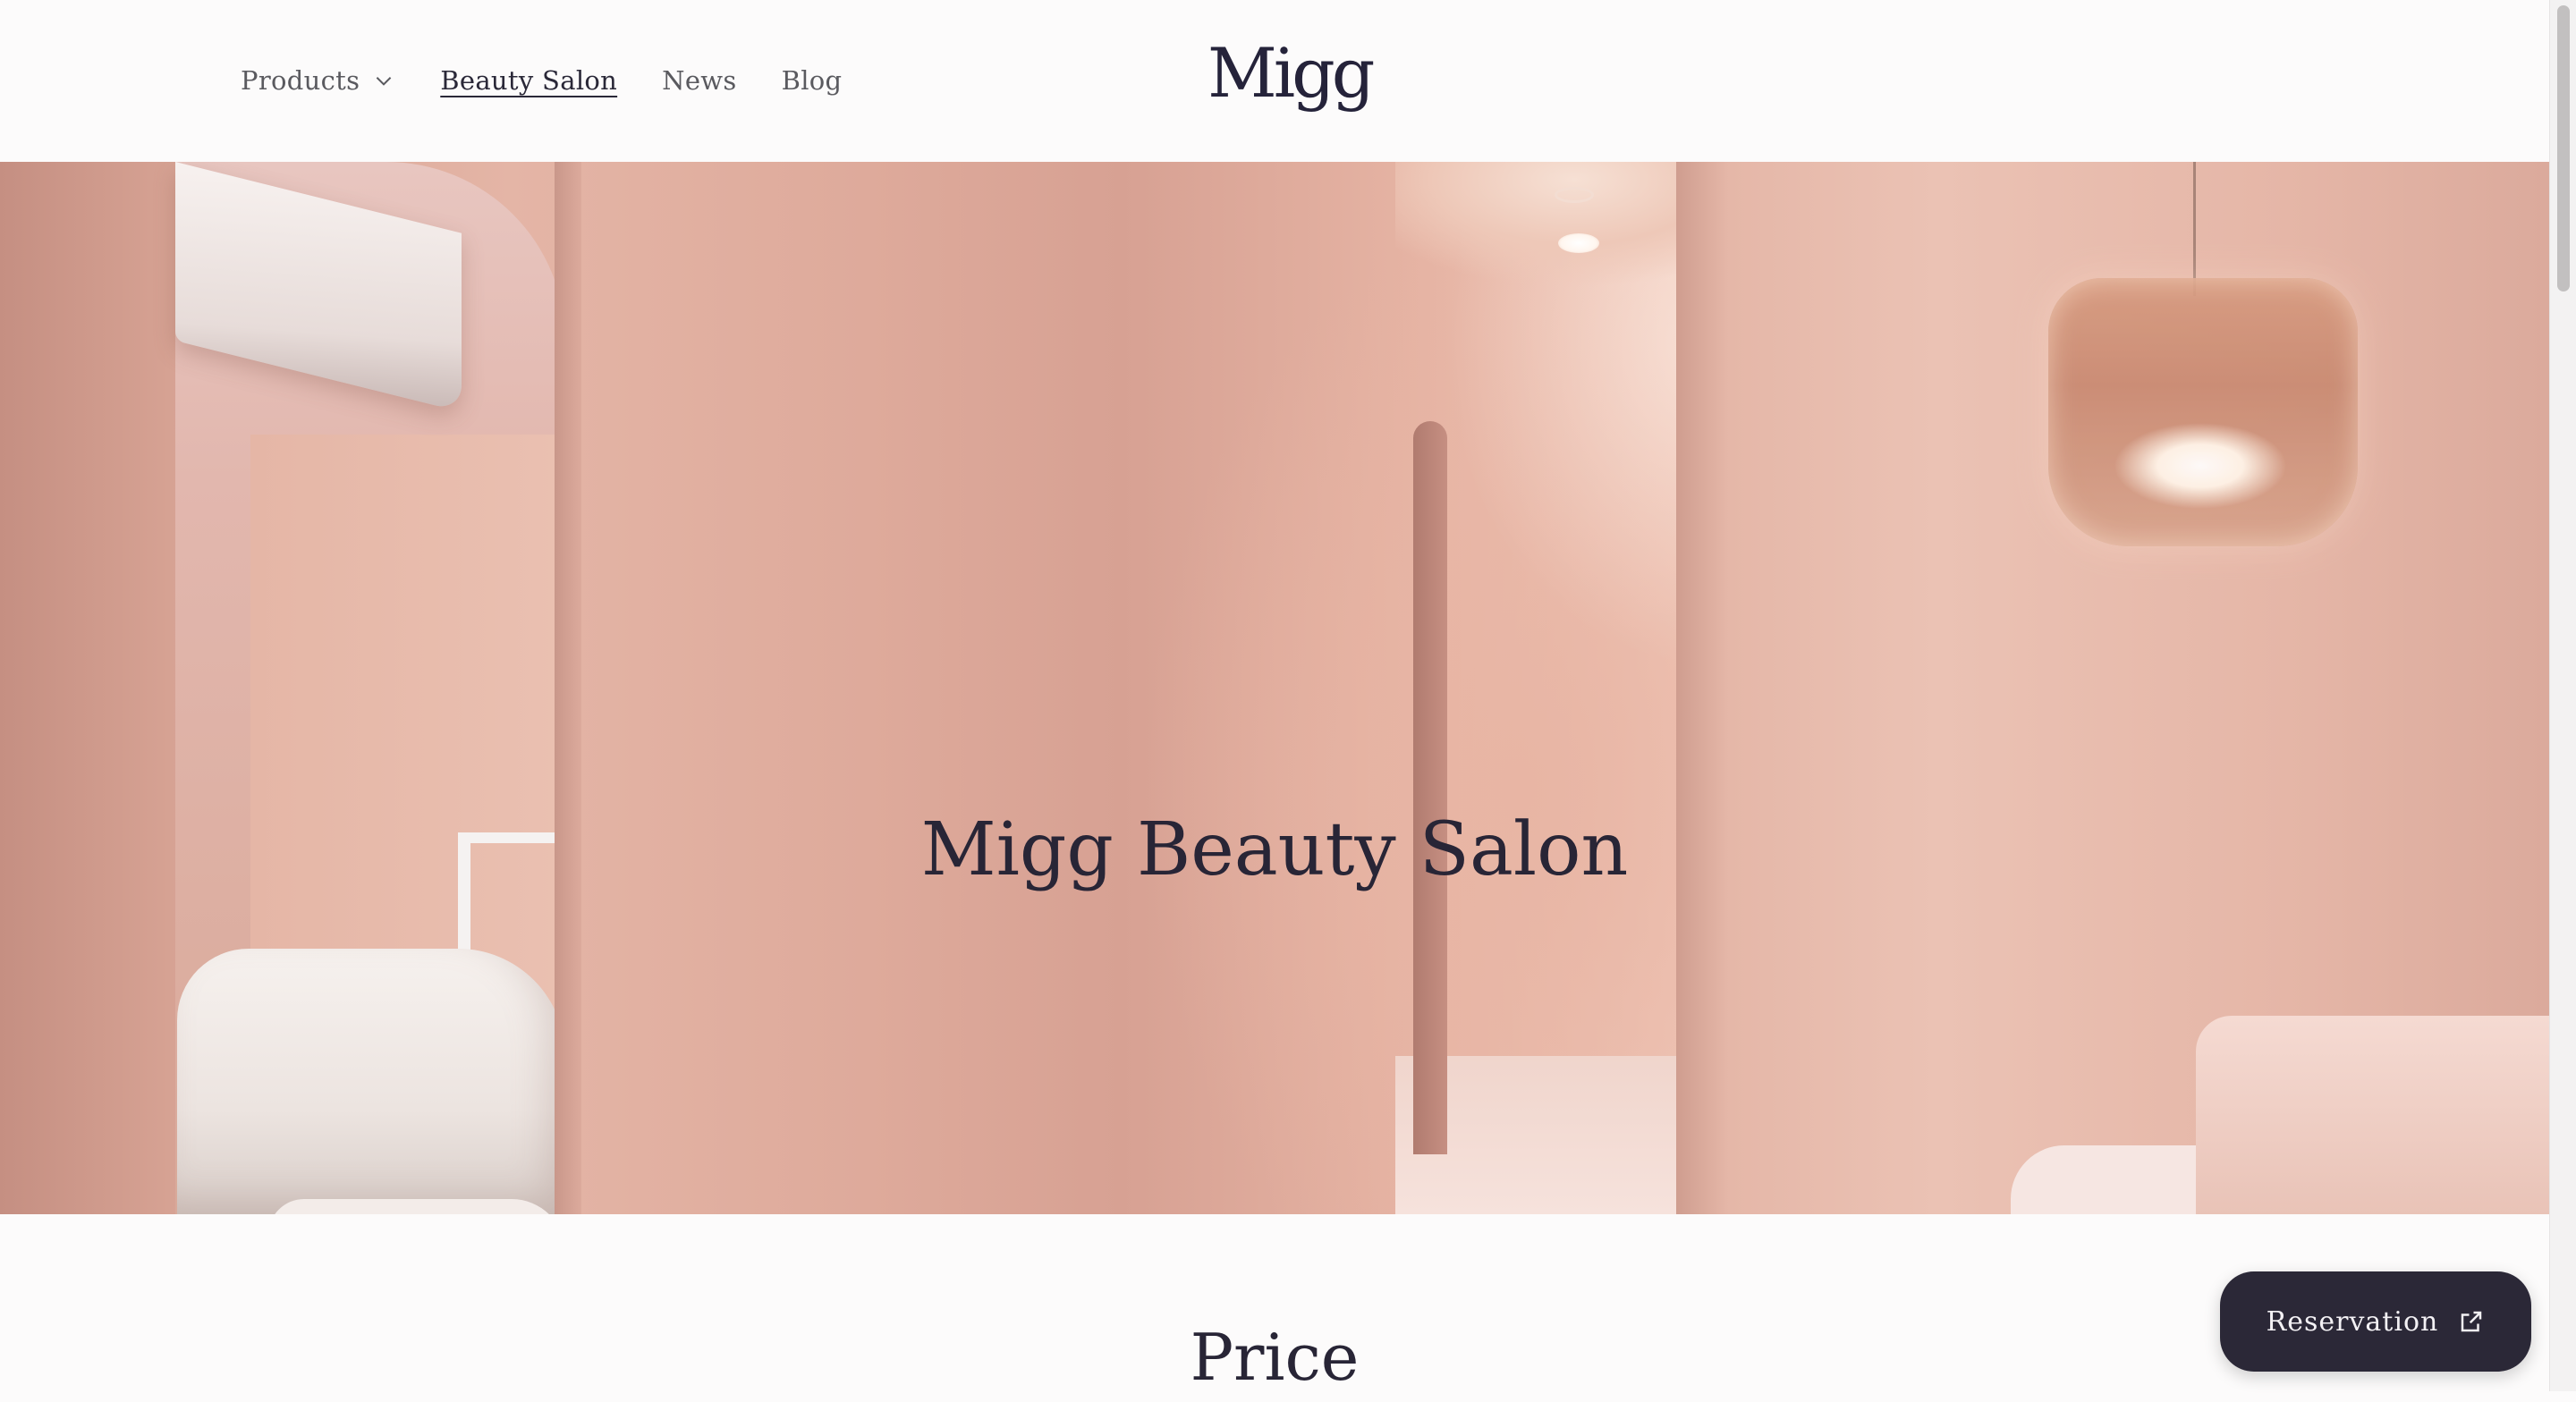 The height and width of the screenshot is (1402, 2576). I want to click on reservation-button: Reservation, so click(2375, 1321).